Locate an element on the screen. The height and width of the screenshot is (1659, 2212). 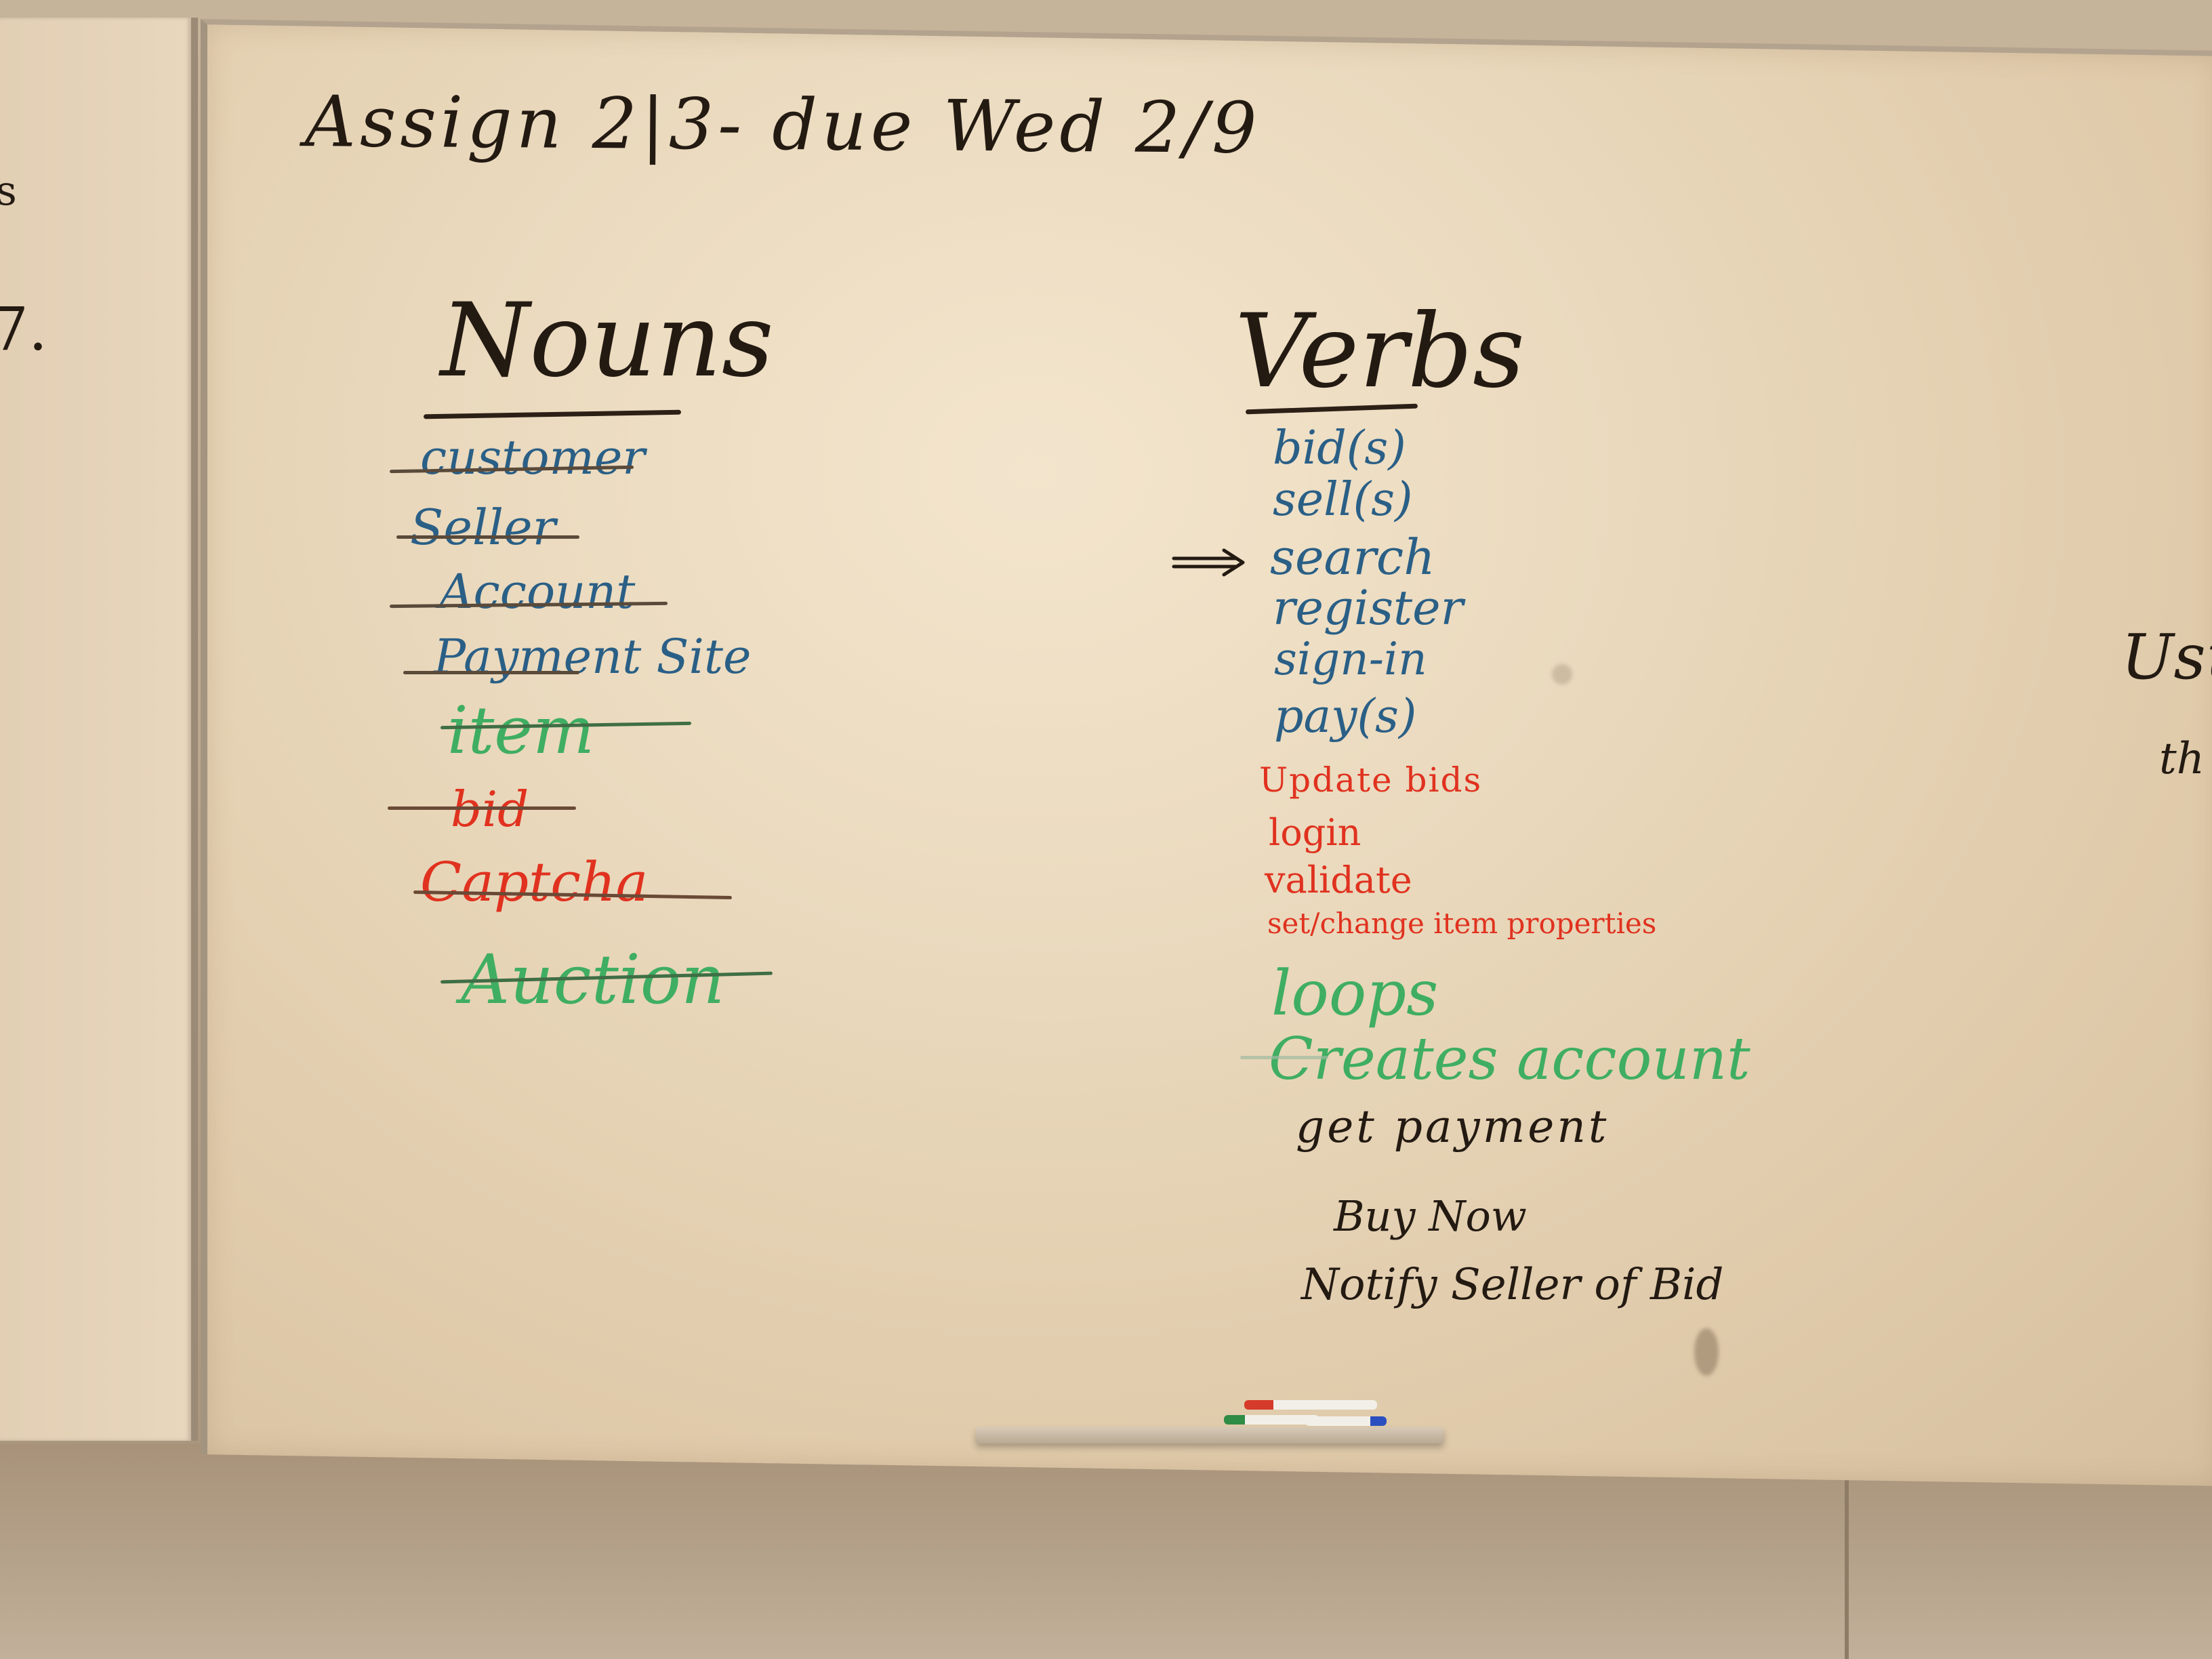
assignment-header: Assign 2|3- due Wed 2/9 is located at coordinates (782, 124).